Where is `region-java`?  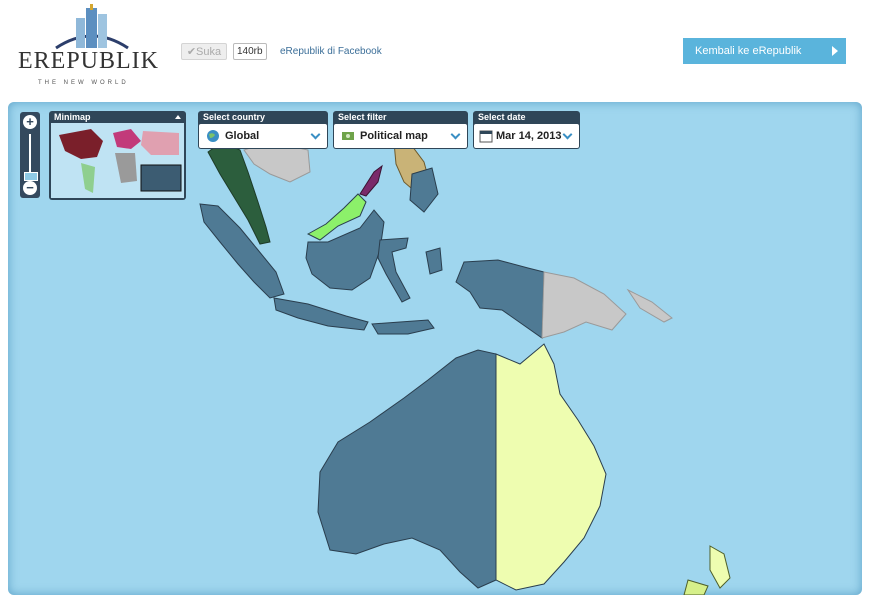 region-java is located at coordinates (321, 314).